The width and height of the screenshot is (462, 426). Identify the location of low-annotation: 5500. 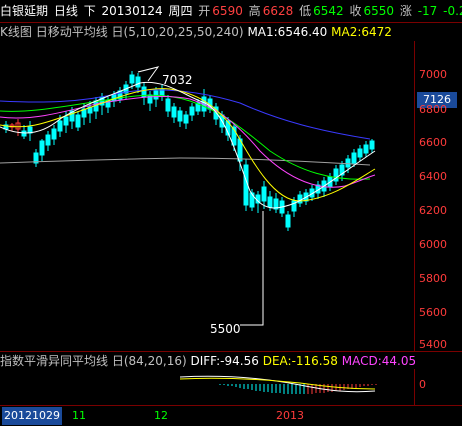
(225, 329).